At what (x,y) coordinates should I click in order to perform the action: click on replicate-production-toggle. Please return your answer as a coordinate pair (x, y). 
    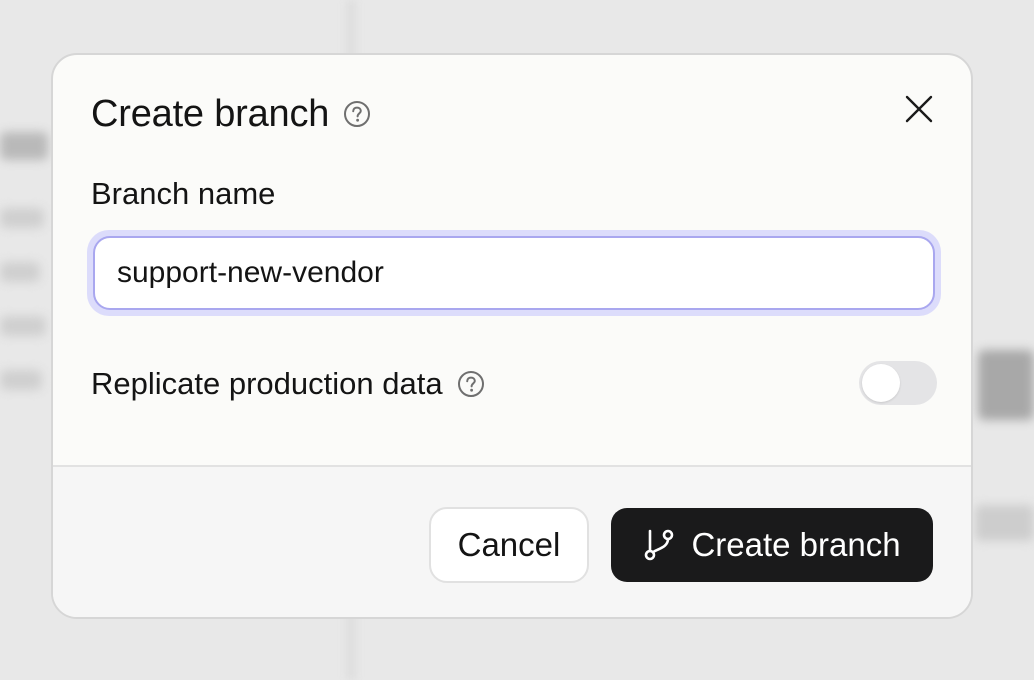
    Looking at the image, I should click on (898, 383).